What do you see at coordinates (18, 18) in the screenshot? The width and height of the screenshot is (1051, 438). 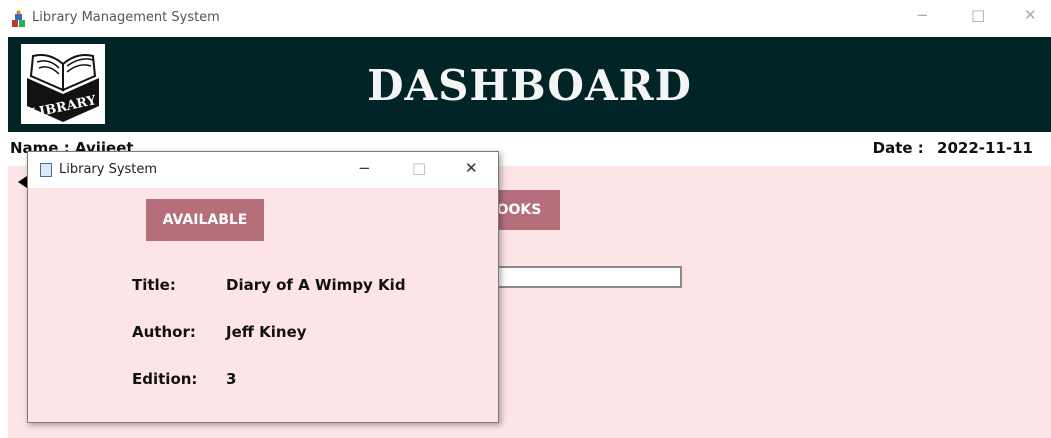 I see `app-icon` at bounding box center [18, 18].